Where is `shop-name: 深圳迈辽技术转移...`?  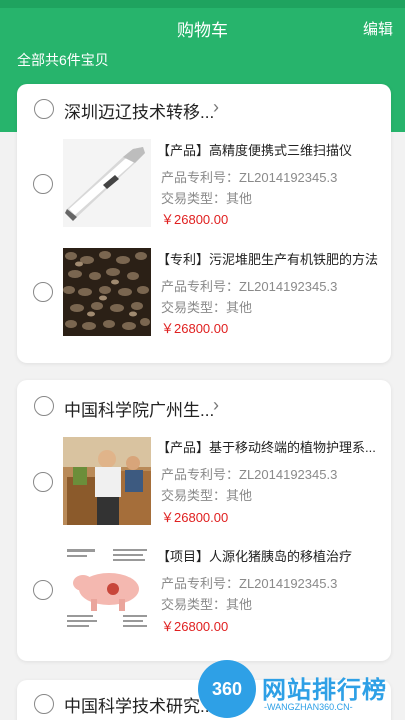 shop-name: 深圳迈辽技术转移... is located at coordinates (139, 110).